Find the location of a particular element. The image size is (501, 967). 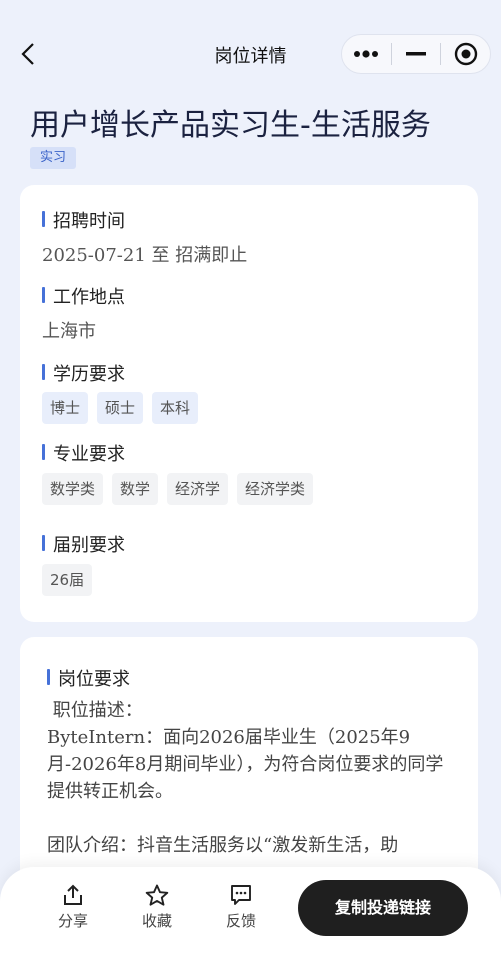

major-tag: 经济学类 is located at coordinates (275, 489).